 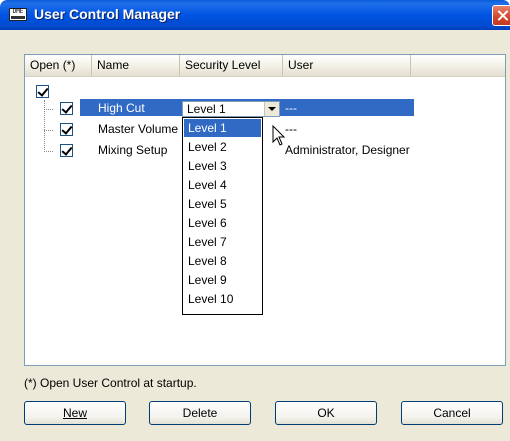 I want to click on delete-button-label: Delete, so click(x=200, y=413).